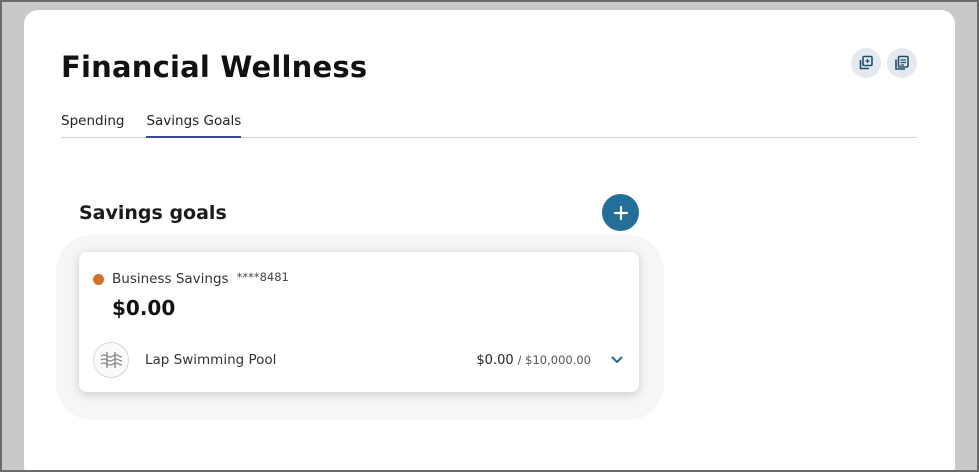  What do you see at coordinates (153, 213) in the screenshot?
I see `savings-goals-heading: Savings goals` at bounding box center [153, 213].